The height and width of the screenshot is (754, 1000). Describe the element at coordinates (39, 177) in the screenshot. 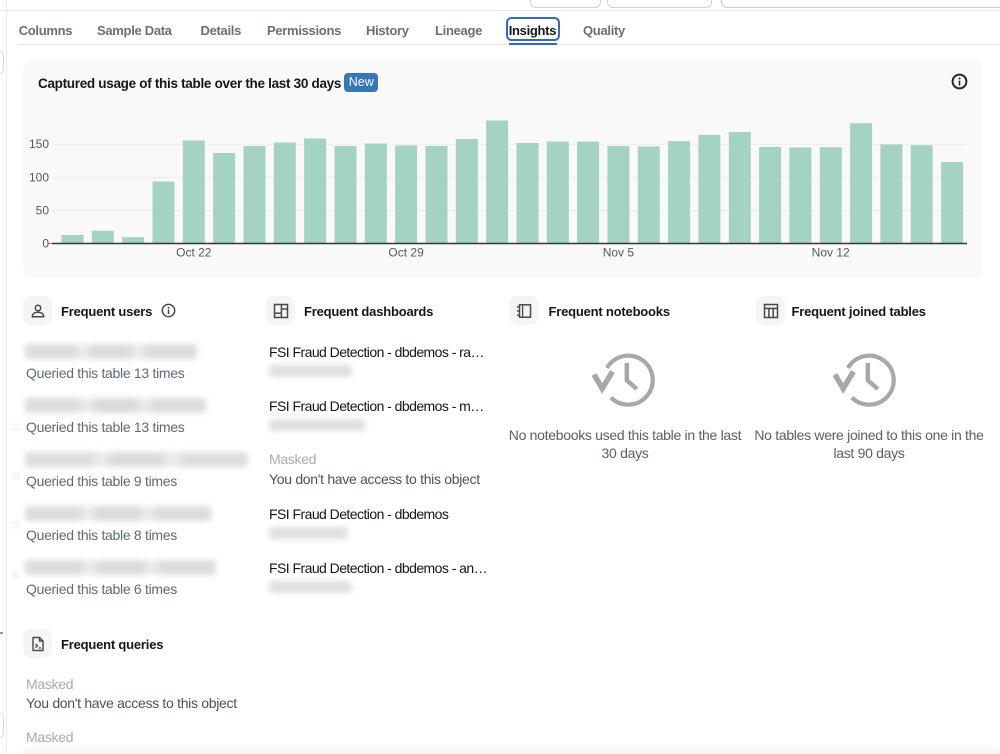

I see `svg-text: 100` at that location.